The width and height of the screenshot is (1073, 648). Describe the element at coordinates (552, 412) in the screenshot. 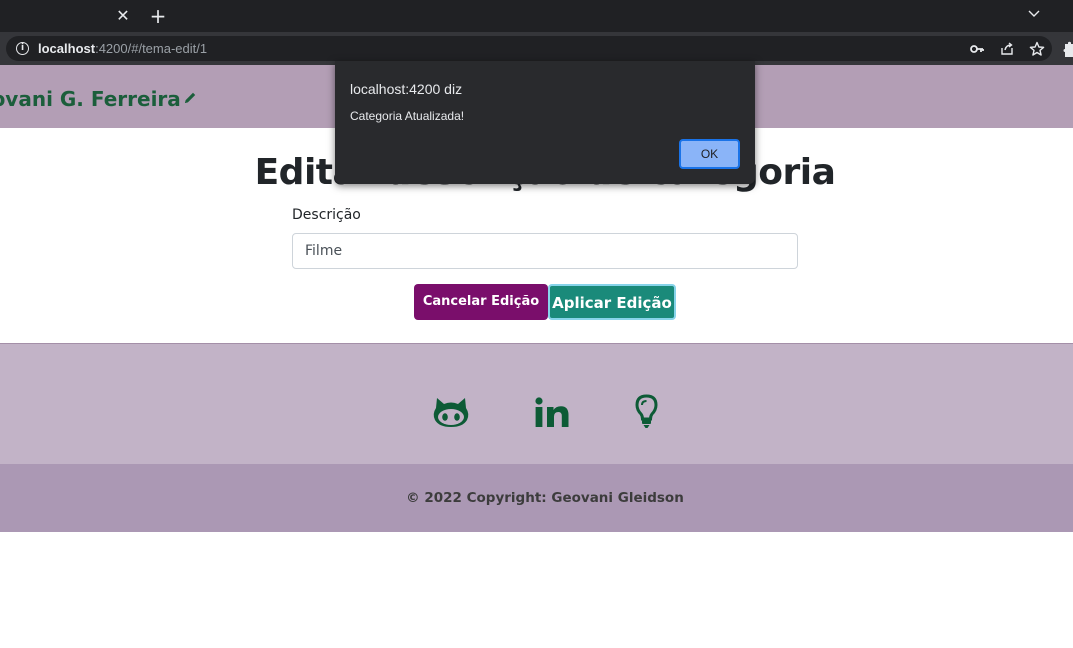

I see `linkedin-icon` at that location.